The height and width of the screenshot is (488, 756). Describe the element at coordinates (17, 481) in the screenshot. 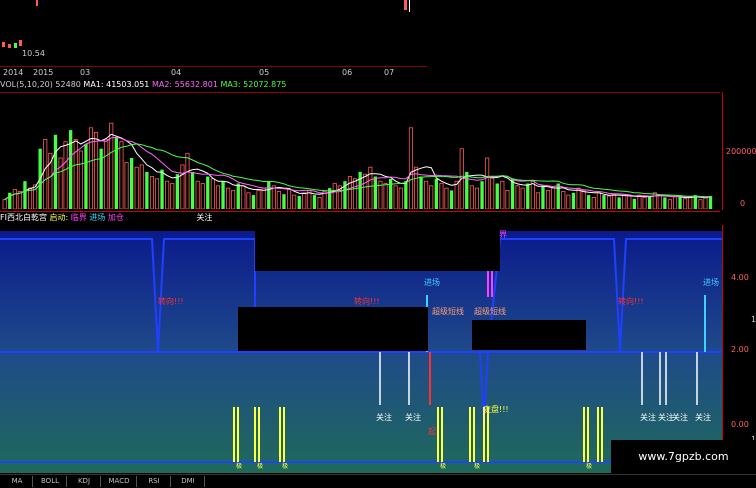

I see `tab-ma: MA` at that location.